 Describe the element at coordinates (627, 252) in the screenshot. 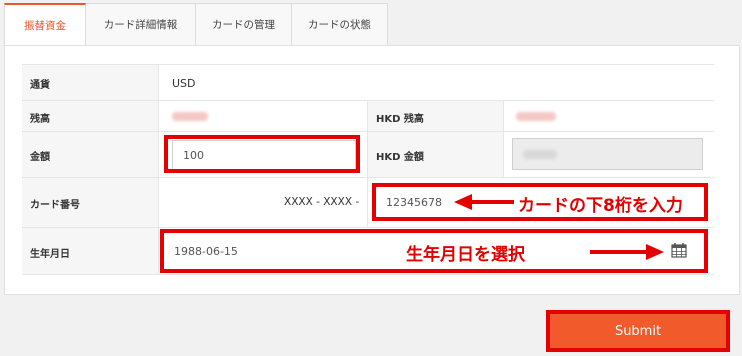

I see `arrow-right-icon` at that location.